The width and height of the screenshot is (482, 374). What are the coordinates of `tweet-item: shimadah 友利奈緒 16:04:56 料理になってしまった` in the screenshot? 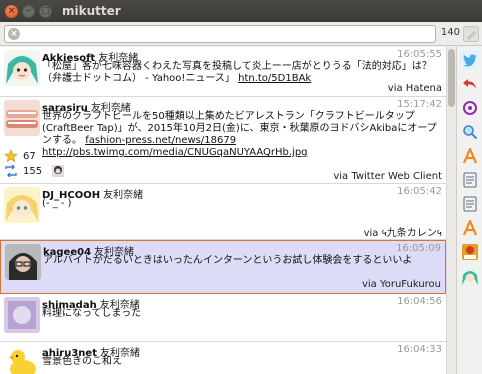 It's located at (223, 318).